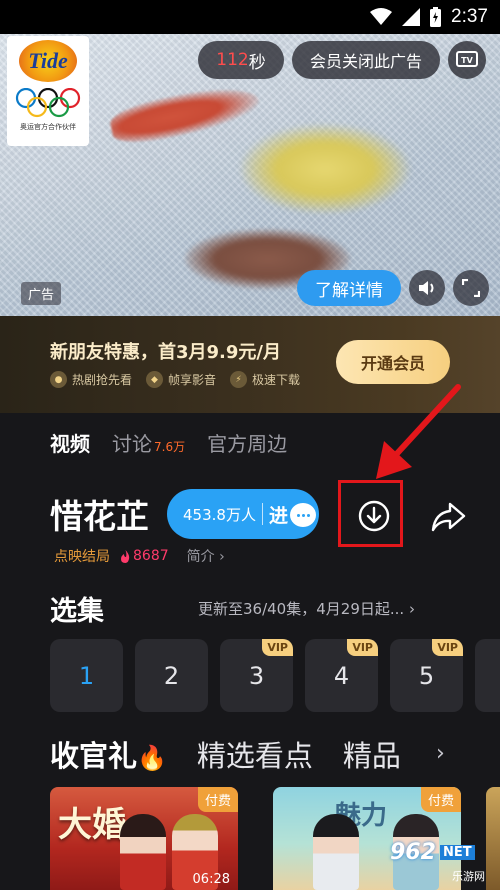 The height and width of the screenshot is (890, 500). I want to click on tv-icon: TV, so click(467, 59).